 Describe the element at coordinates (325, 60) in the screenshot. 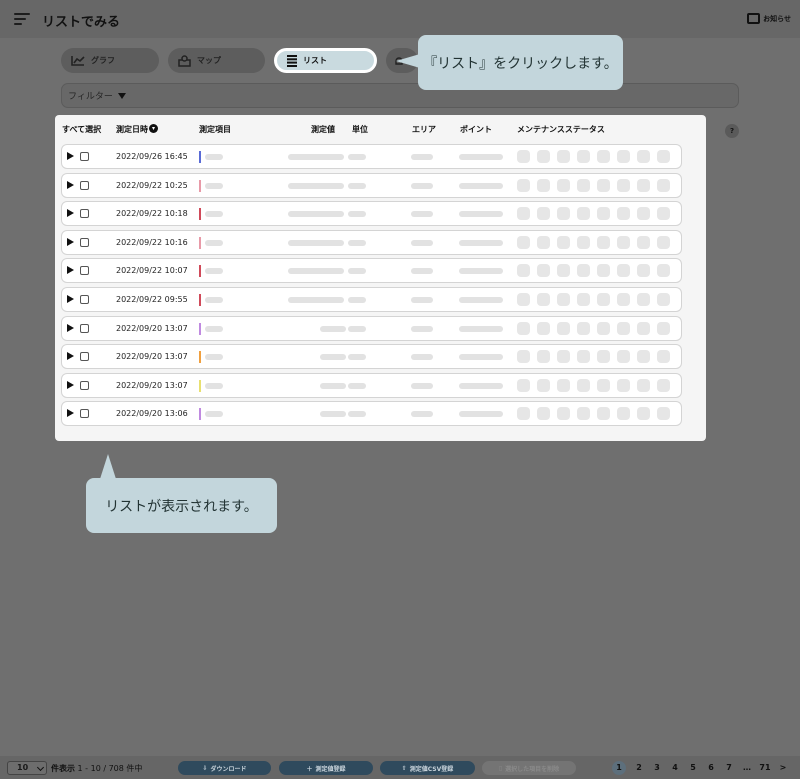

I see `tab-list: リスト` at that location.